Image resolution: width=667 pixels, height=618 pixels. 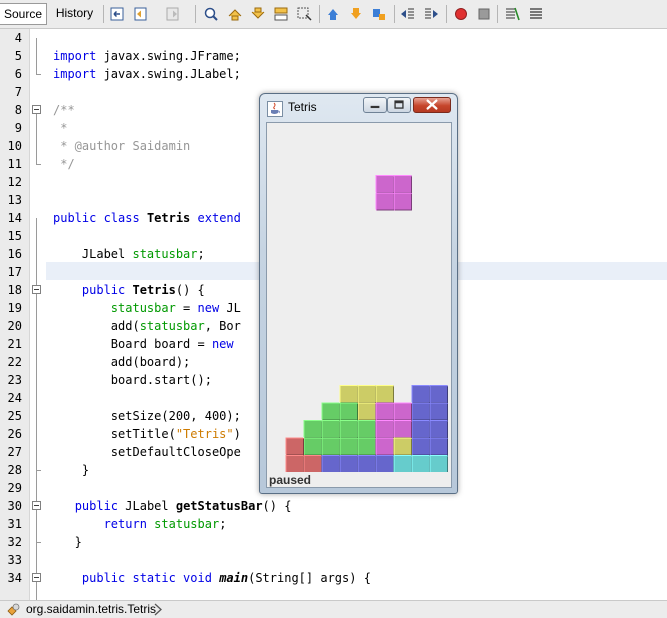 What do you see at coordinates (484, 14) in the screenshot?
I see `stop-macro-button` at bounding box center [484, 14].